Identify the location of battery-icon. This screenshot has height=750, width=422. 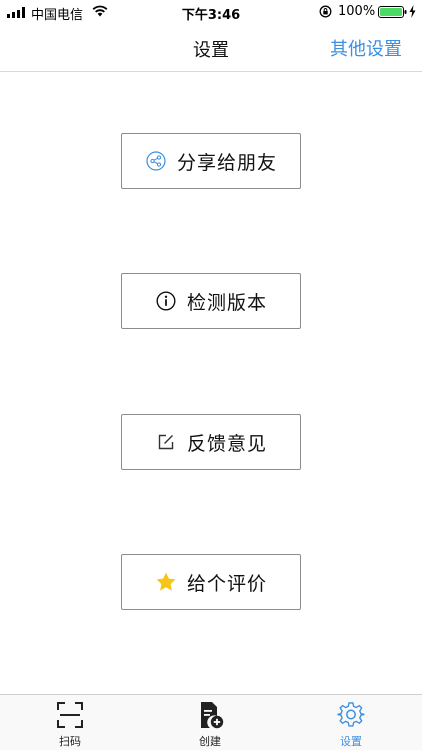
(392, 12).